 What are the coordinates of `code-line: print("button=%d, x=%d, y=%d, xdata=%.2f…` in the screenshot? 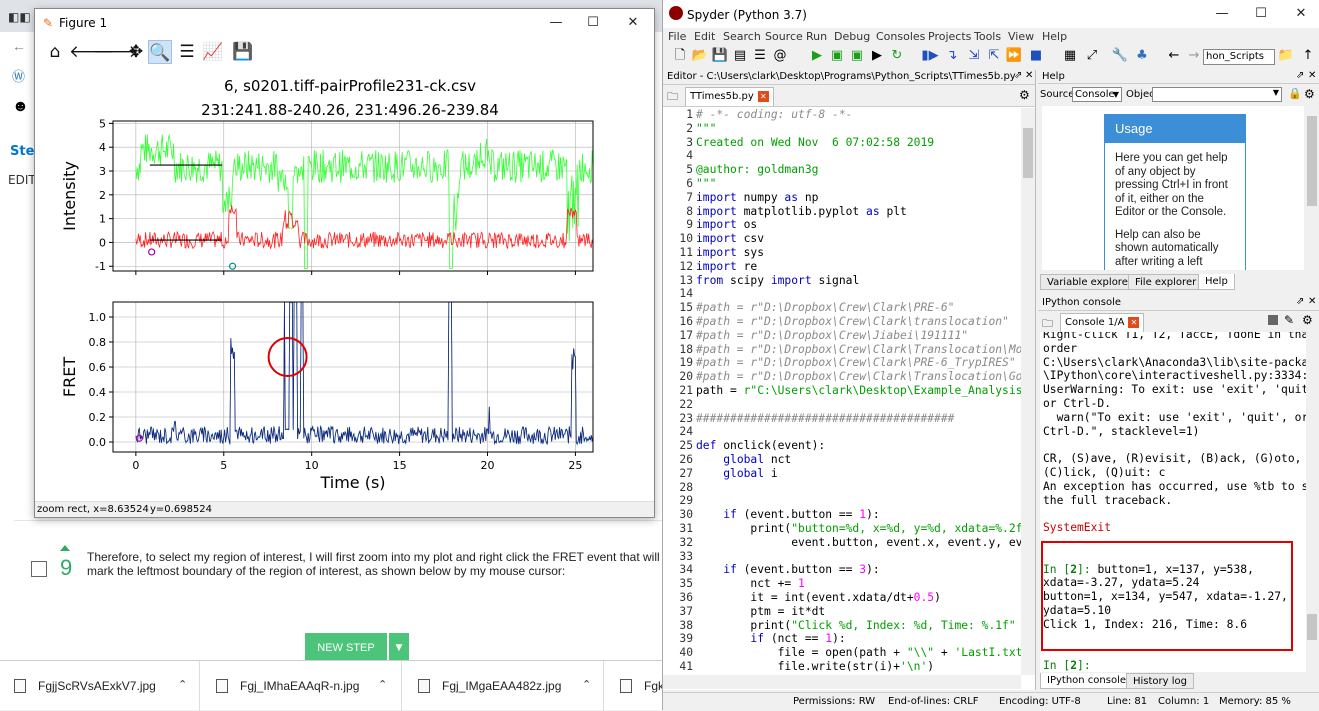 It's located at (858, 528).